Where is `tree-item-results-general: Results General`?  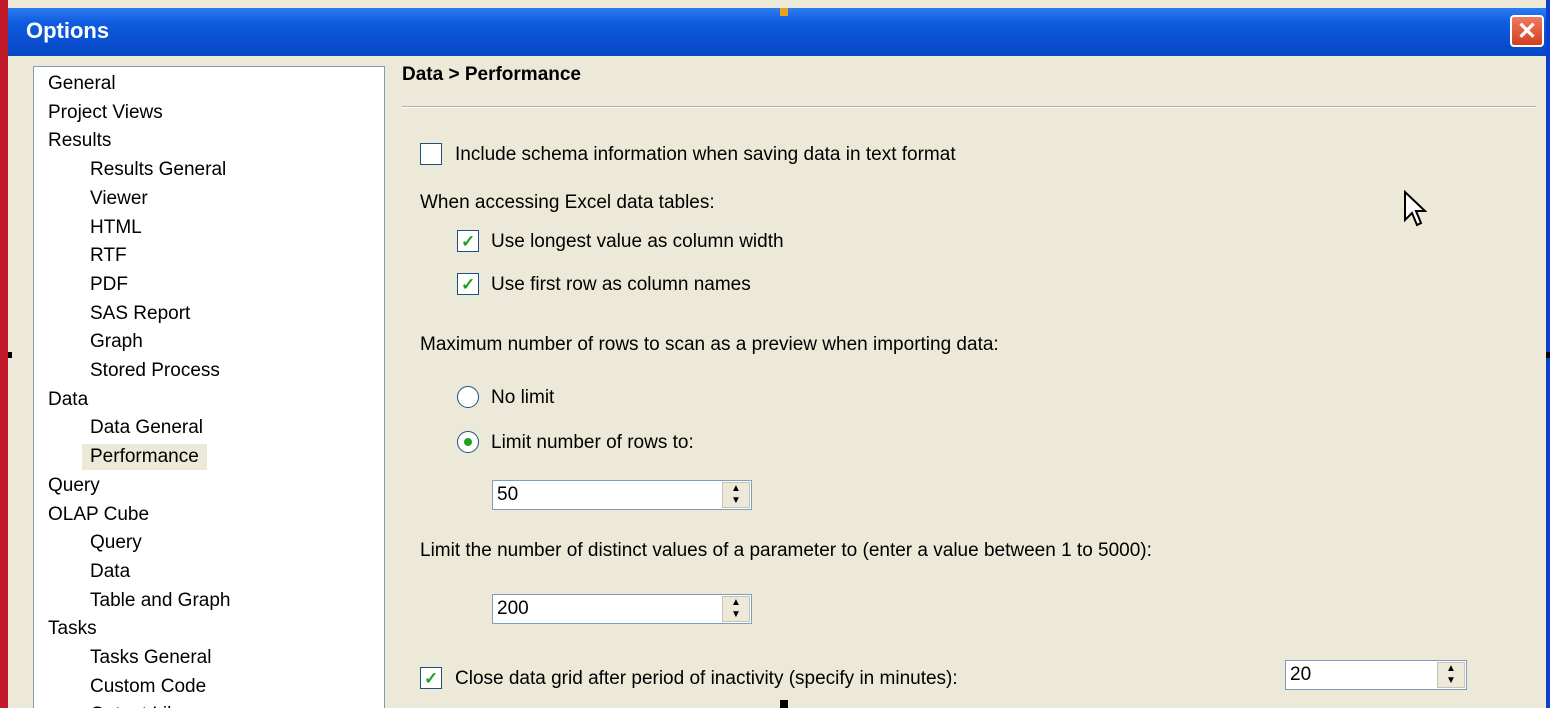
tree-item-results-general: Results General is located at coordinates (158, 170).